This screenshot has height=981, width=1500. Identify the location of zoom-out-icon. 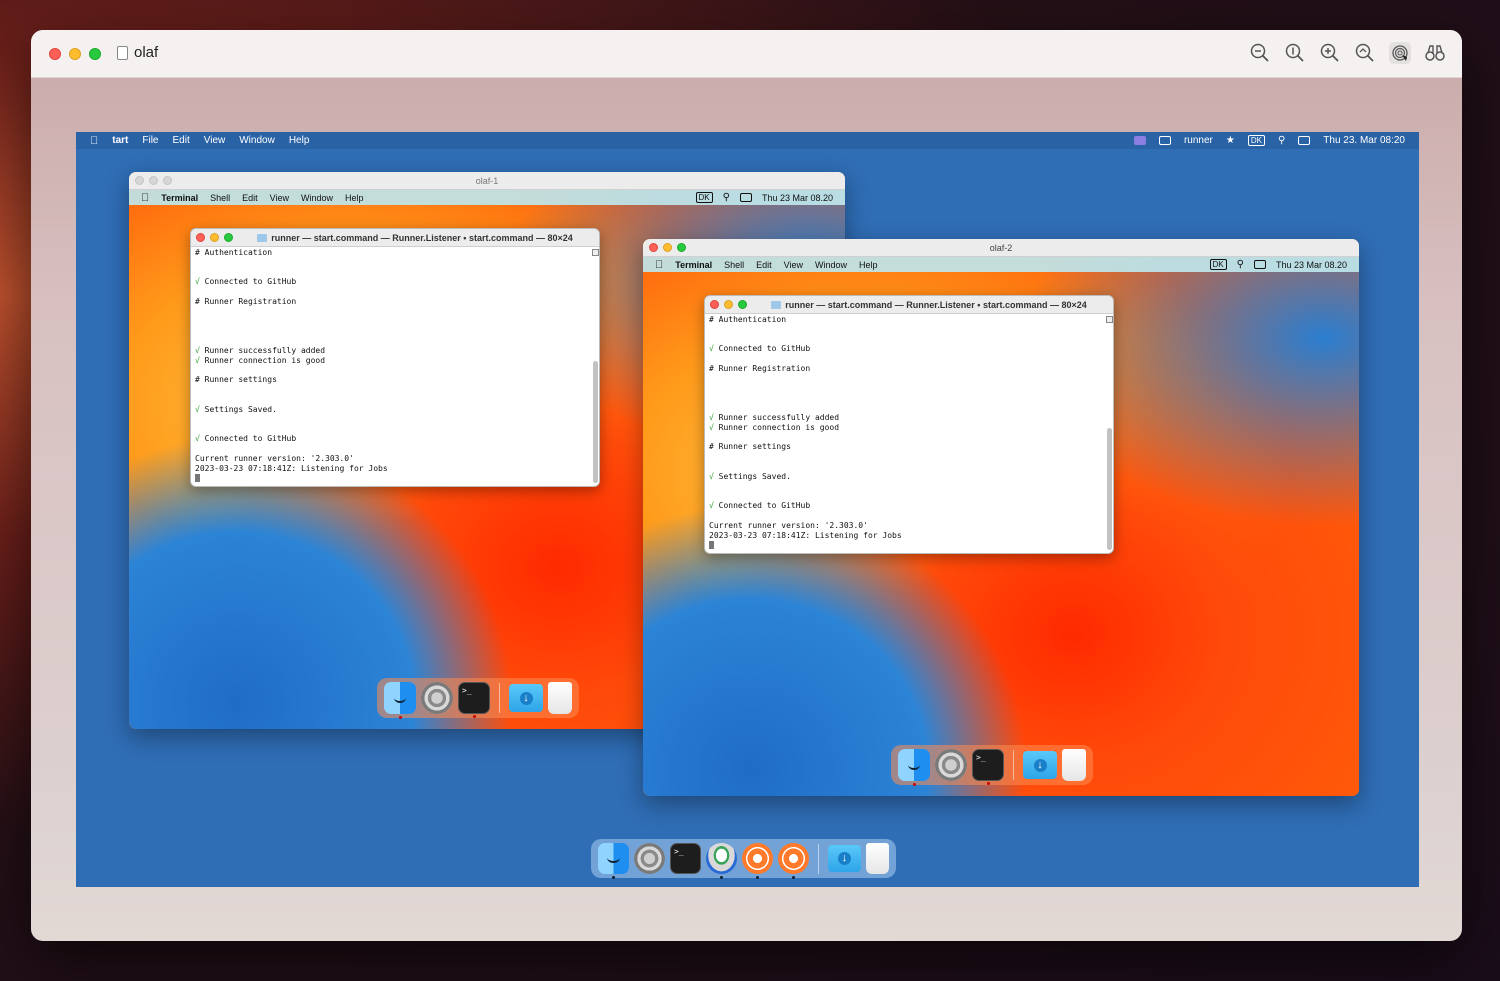
(1260, 53).